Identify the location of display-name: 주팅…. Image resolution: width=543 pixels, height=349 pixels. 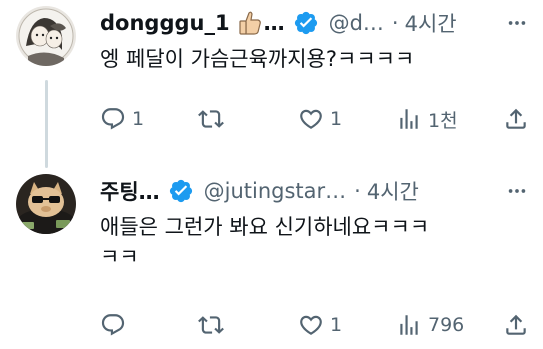
(130, 191).